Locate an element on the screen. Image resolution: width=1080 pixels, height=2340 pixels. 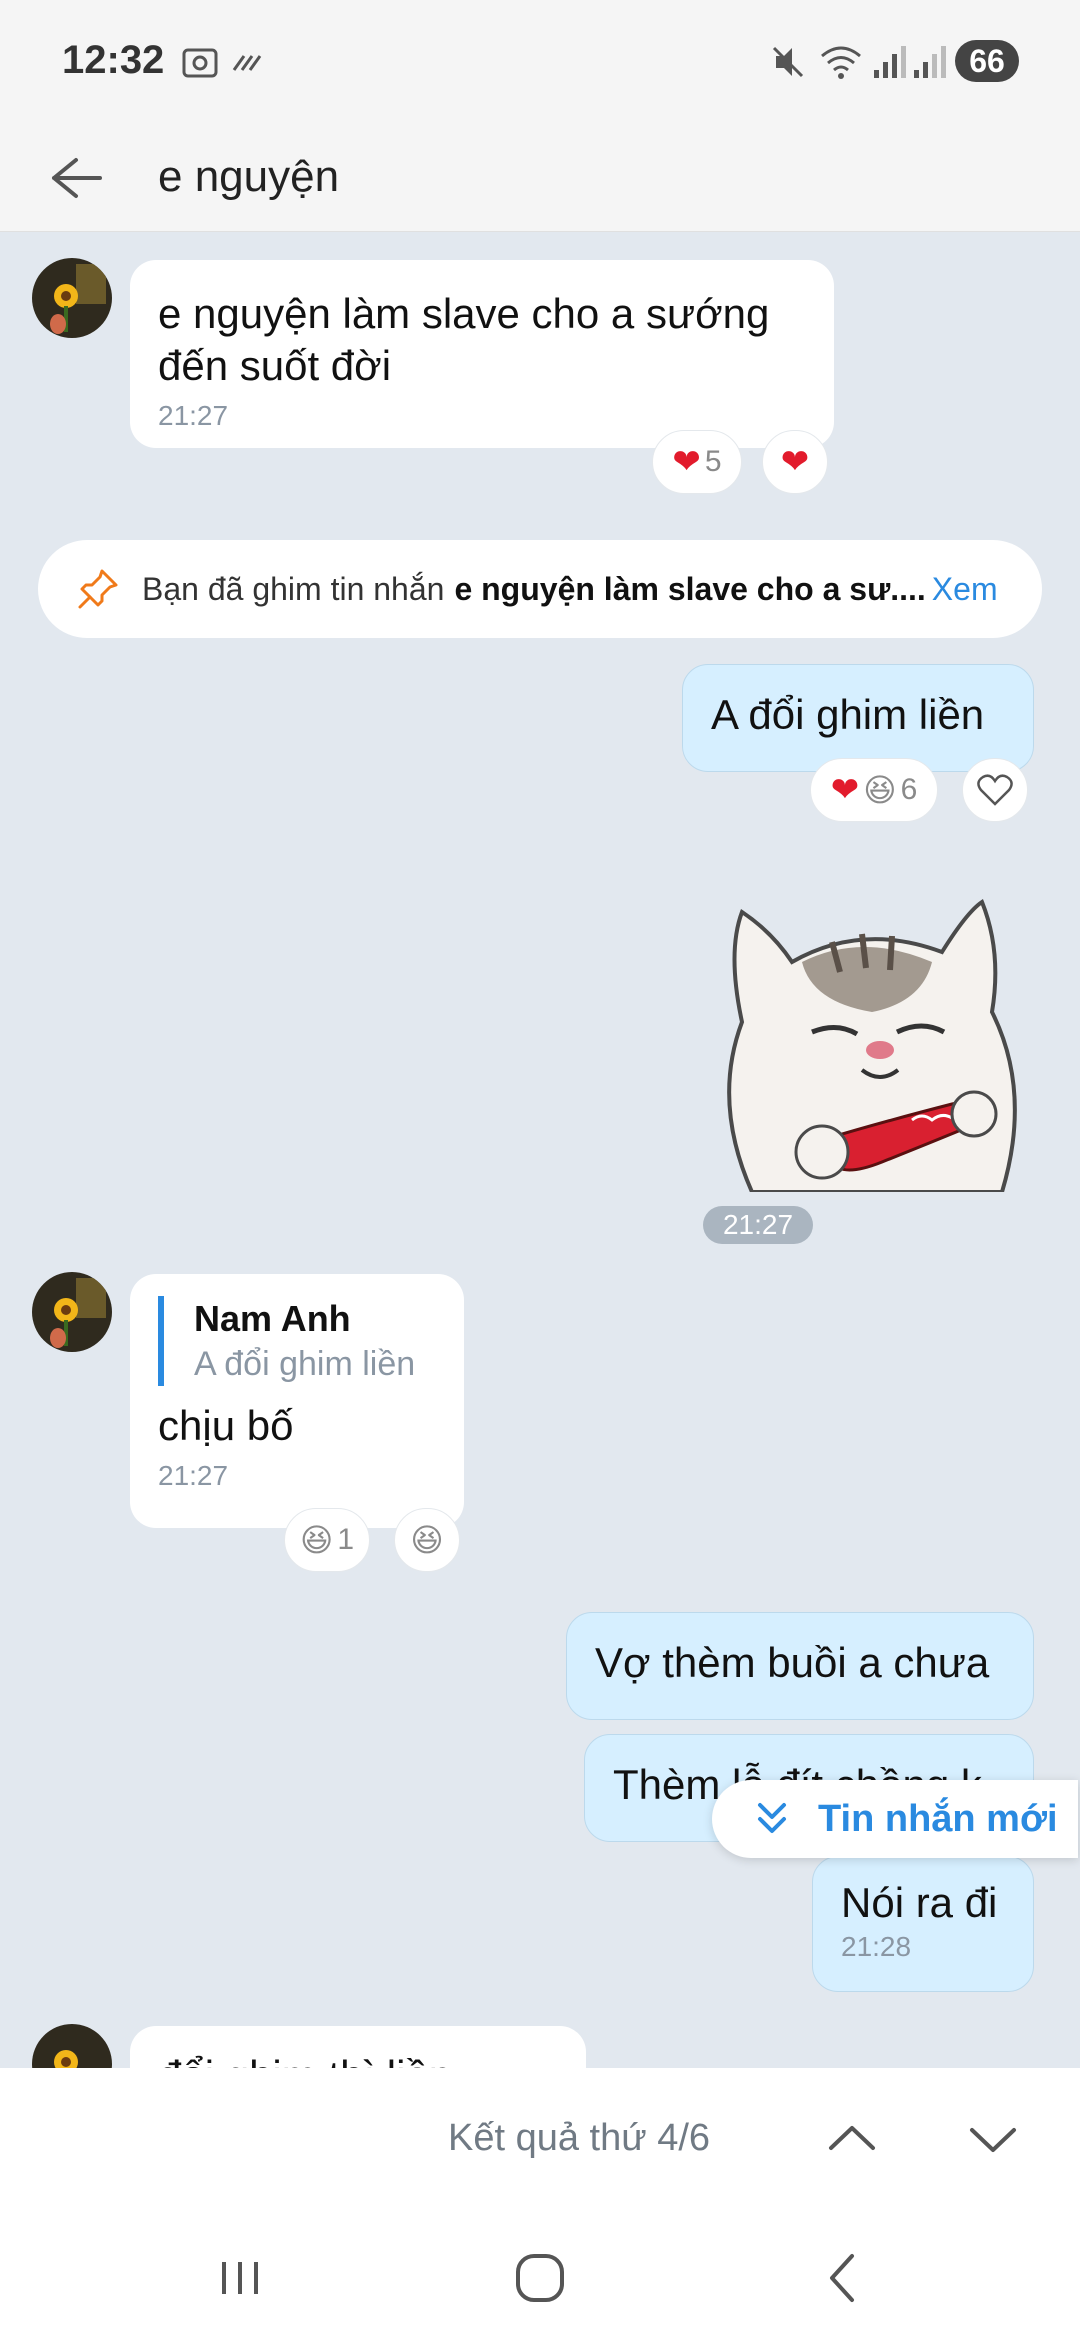
mute-icon is located at coordinates (788, 62).